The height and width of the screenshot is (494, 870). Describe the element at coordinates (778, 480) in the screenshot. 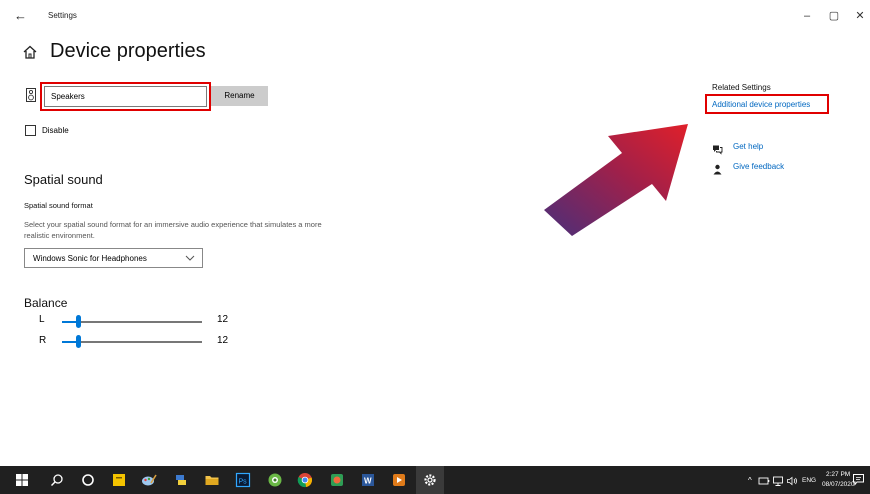

I see `network-icon` at that location.